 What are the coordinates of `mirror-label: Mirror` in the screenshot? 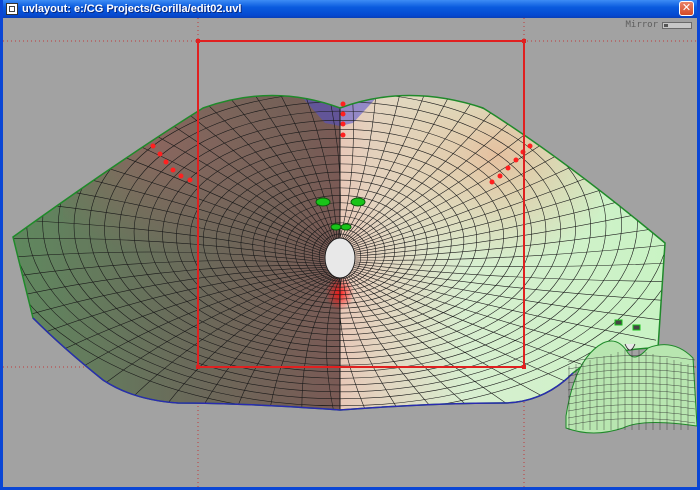 It's located at (641, 25).